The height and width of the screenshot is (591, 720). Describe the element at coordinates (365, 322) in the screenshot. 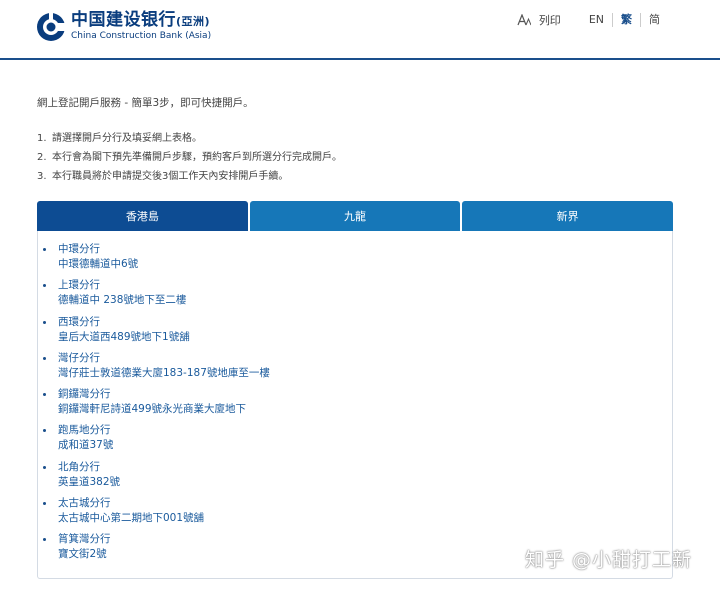

I see `branch-name-link: 西環分行` at that location.